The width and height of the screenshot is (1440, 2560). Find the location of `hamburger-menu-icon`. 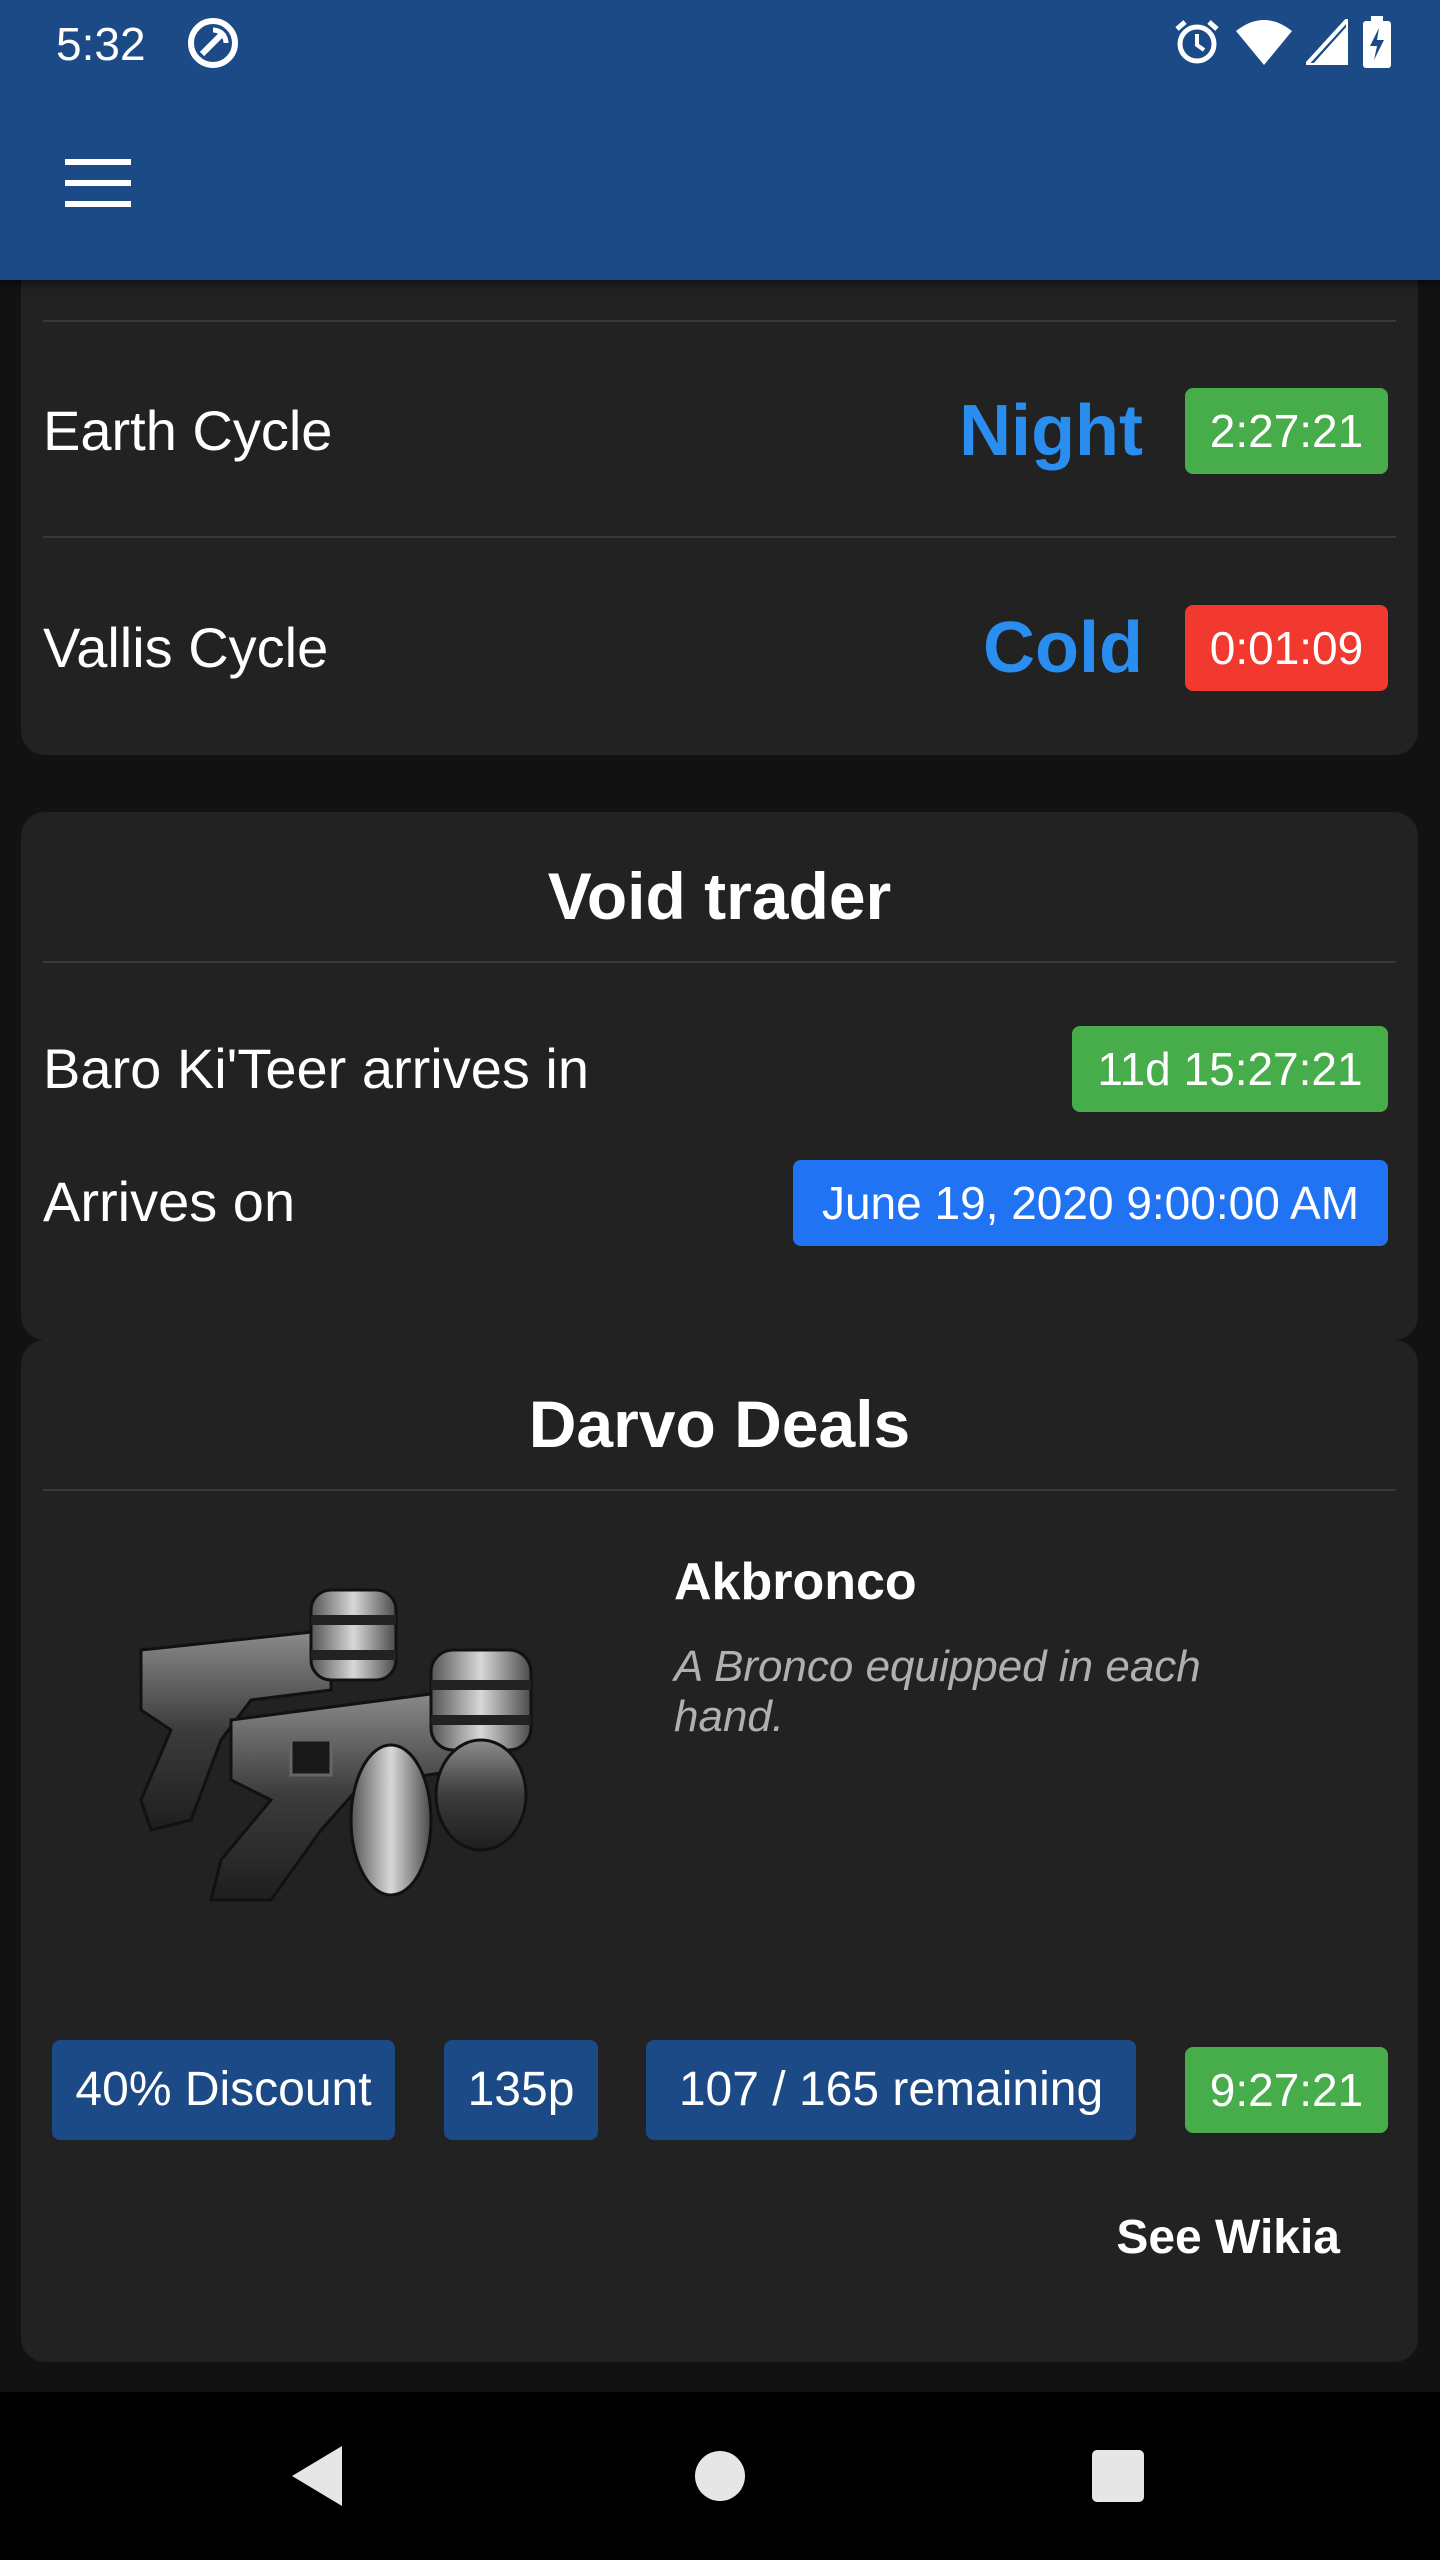

hamburger-menu-icon is located at coordinates (98, 183).